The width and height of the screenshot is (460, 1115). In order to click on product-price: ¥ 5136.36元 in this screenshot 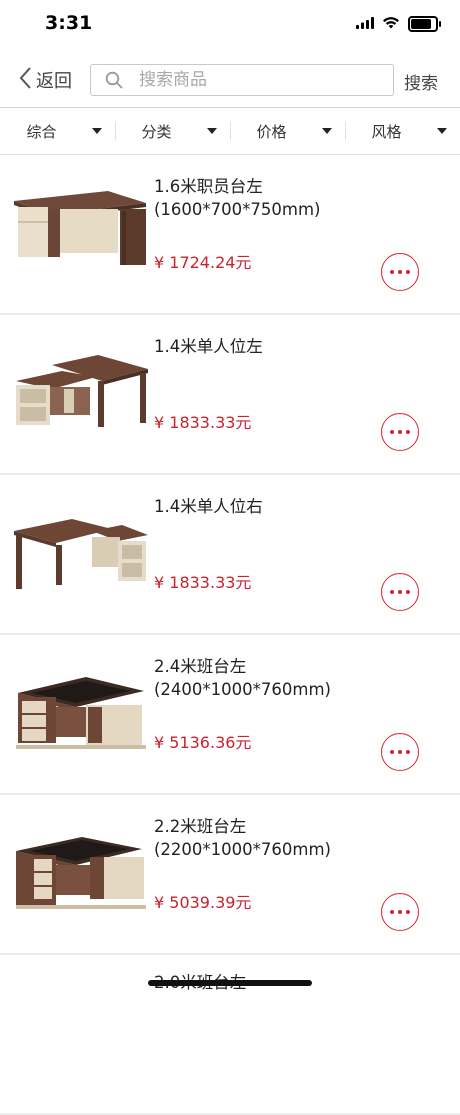, I will do `click(203, 742)`.